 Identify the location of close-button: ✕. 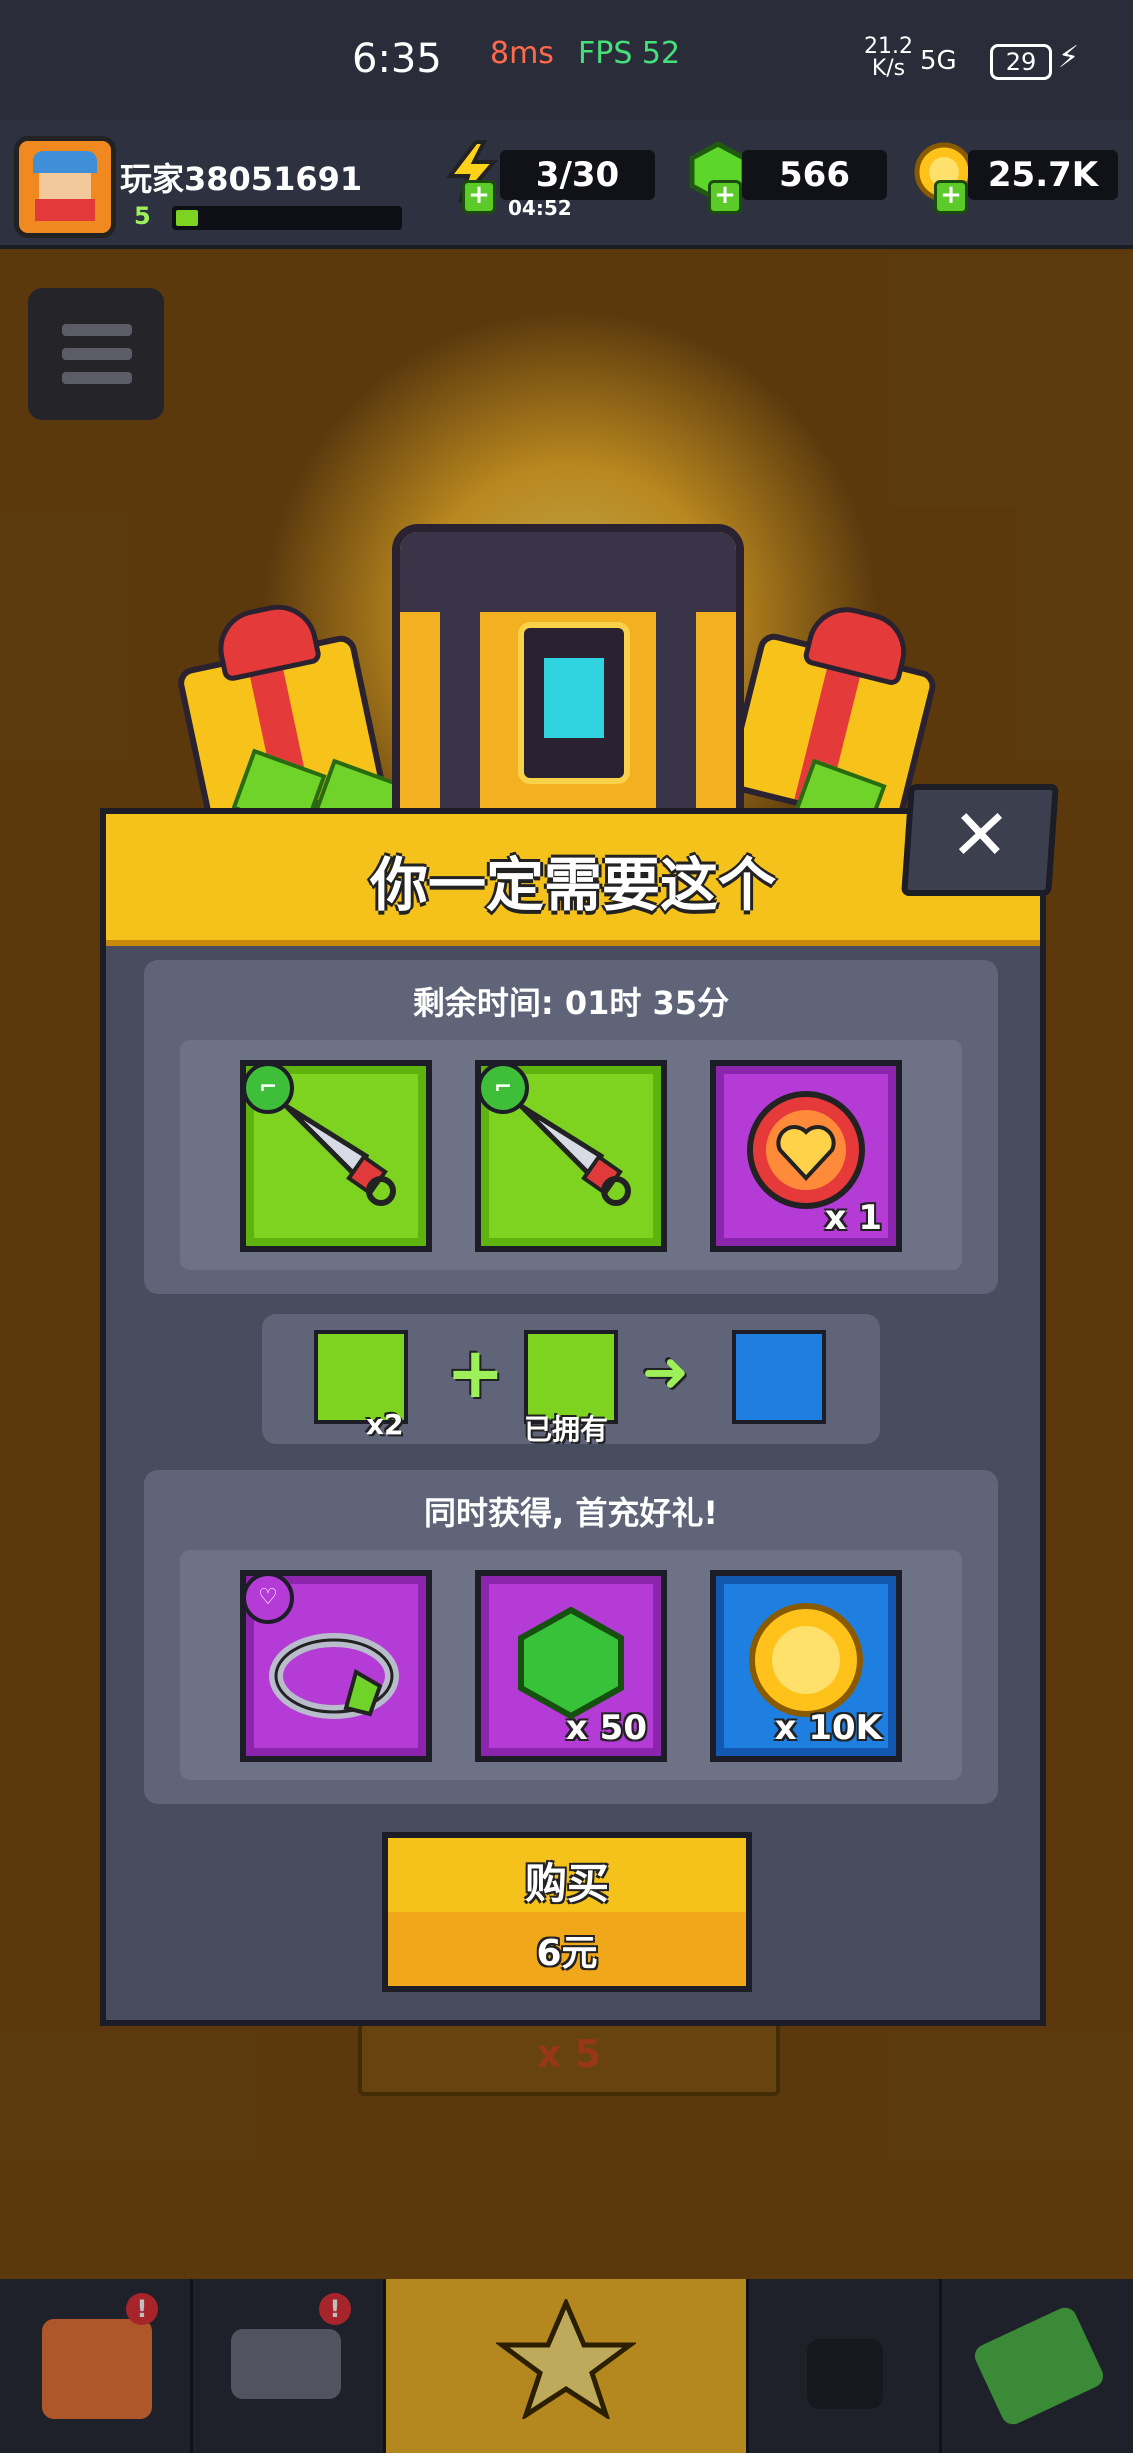
(980, 840).